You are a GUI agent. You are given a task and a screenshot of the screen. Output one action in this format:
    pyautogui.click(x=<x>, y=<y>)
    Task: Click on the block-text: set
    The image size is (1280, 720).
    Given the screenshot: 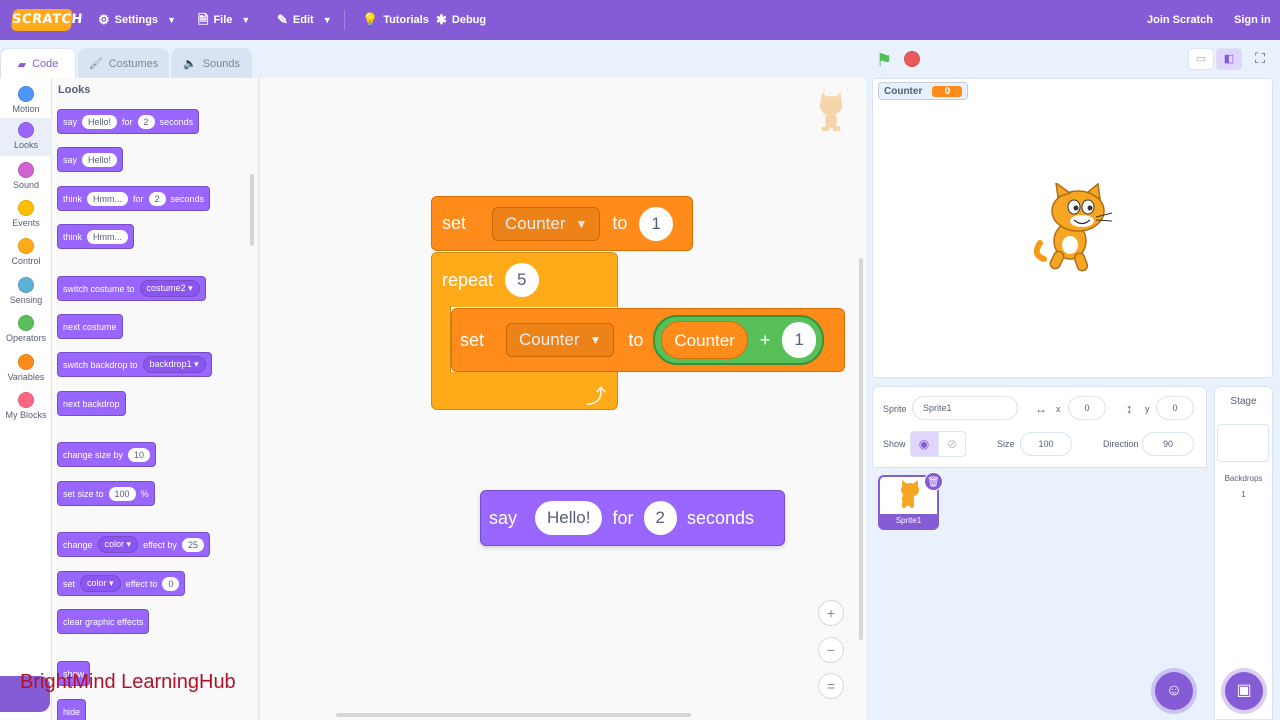 What is the action you would take?
    pyautogui.click(x=69, y=583)
    